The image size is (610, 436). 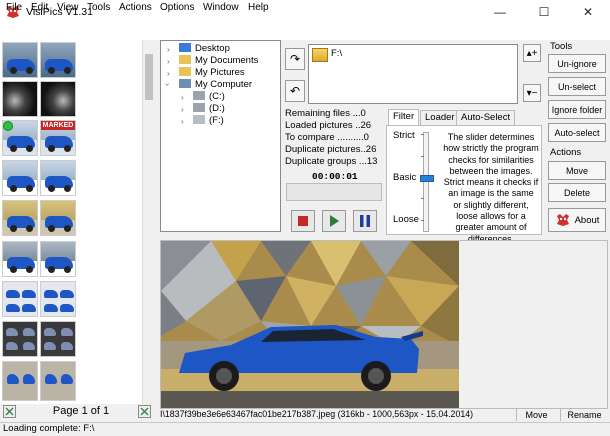 I want to click on tree-item-my-computer: My Computer, so click(x=215, y=84).